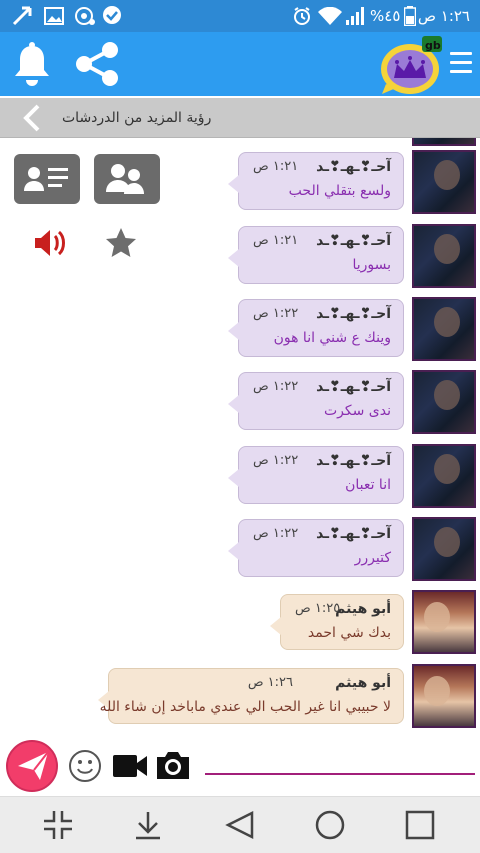 The height and width of the screenshot is (853, 480). I want to click on back-icon, so click(240, 825).